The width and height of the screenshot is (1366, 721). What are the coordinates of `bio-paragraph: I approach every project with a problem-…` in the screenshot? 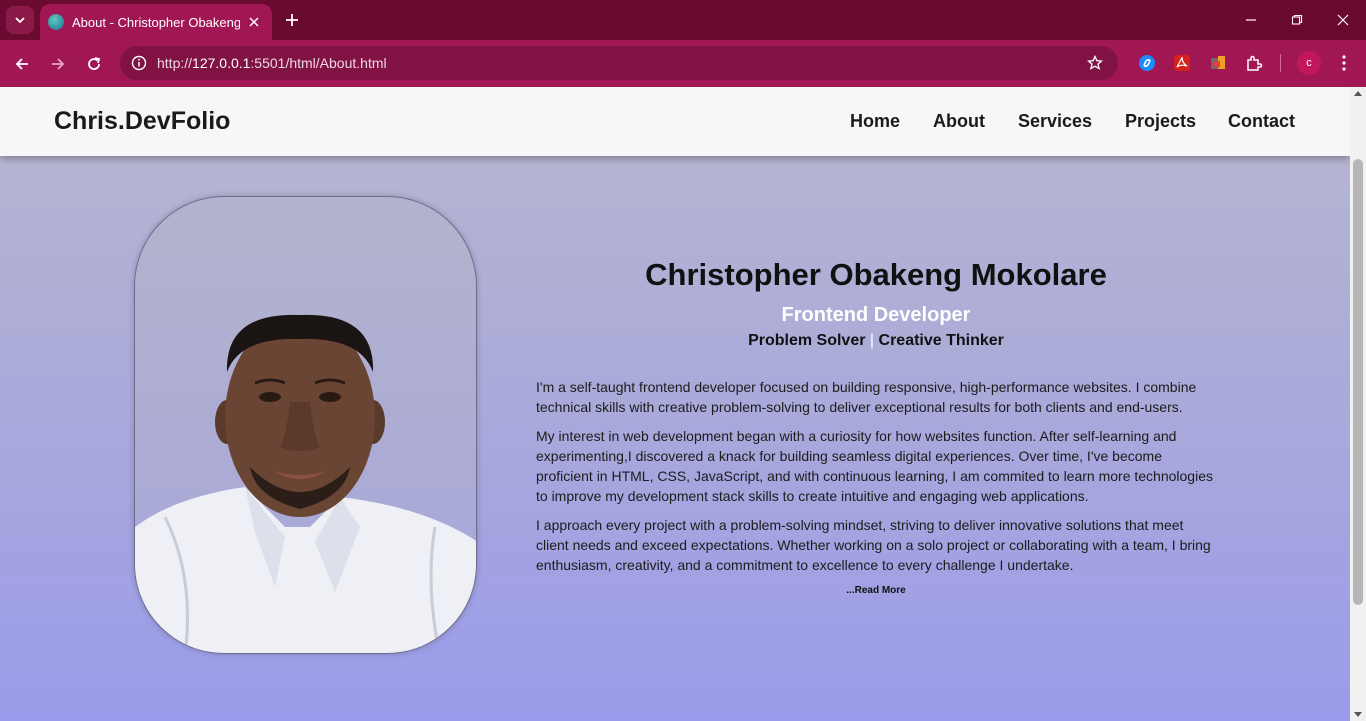 It's located at (873, 545).